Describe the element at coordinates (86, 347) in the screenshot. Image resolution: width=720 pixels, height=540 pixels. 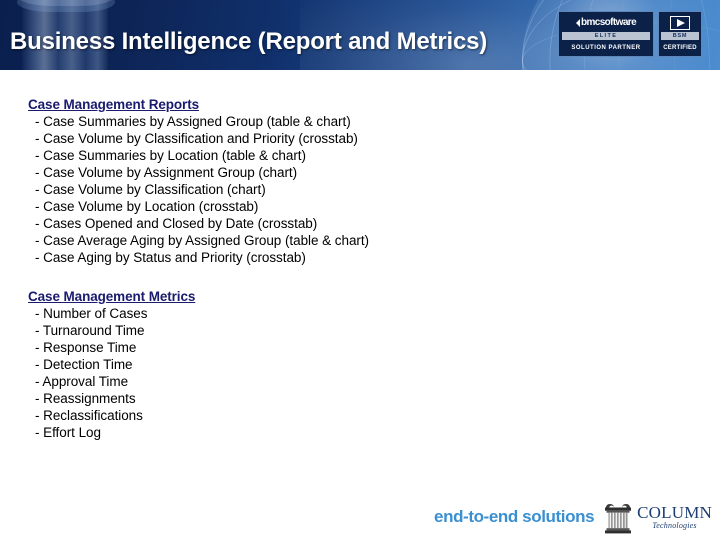
I see `list-item: - Response Time` at that location.